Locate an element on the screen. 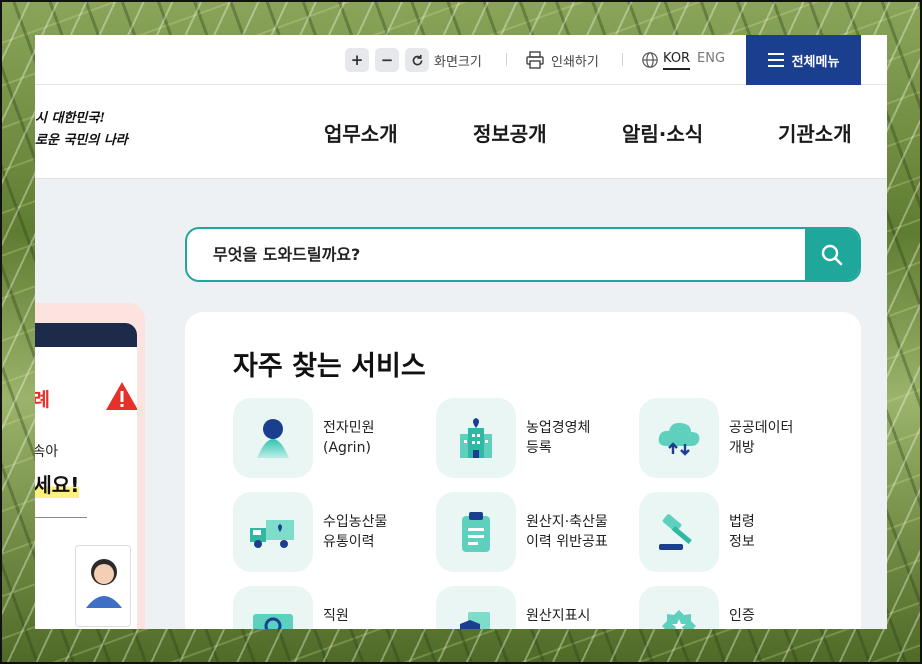  all-menu-label: 전체메뉴 is located at coordinates (815, 62).